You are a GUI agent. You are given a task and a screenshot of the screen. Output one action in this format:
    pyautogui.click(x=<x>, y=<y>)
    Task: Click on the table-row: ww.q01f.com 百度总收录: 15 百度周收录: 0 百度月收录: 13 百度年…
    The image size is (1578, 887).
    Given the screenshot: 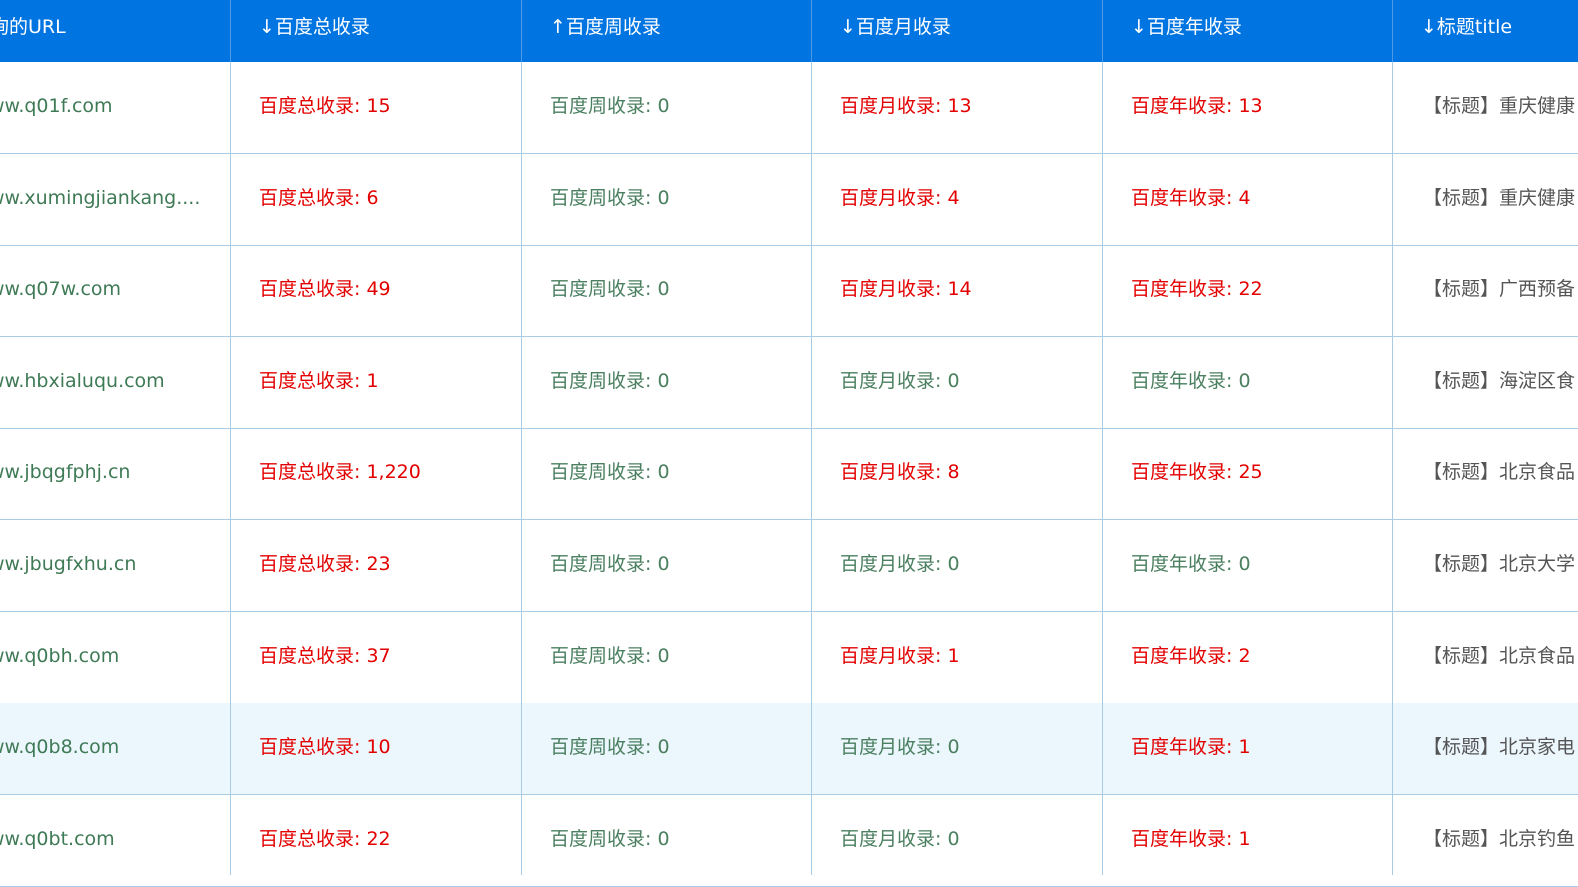 What is the action you would take?
    pyautogui.click(x=789, y=108)
    